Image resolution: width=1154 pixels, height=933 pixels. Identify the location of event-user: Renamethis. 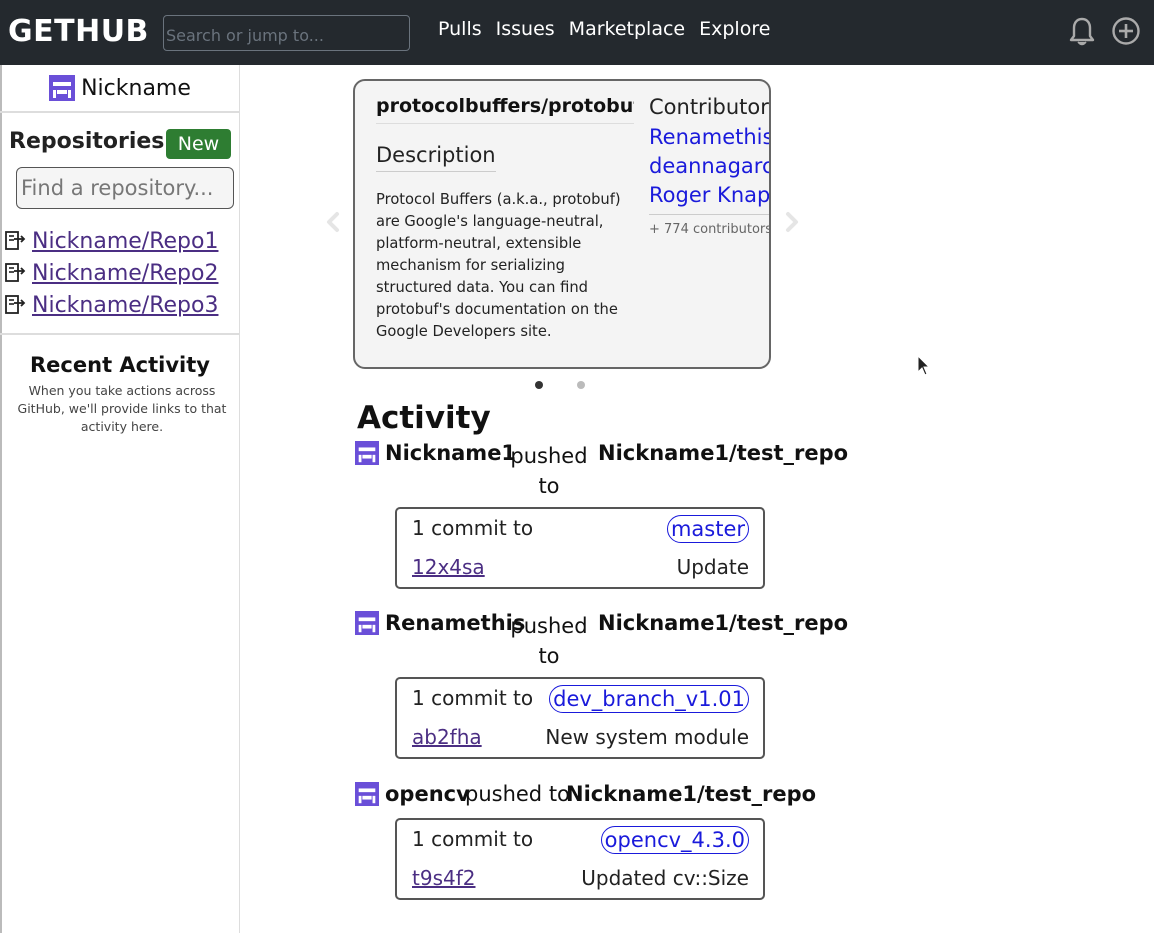
(455, 623).